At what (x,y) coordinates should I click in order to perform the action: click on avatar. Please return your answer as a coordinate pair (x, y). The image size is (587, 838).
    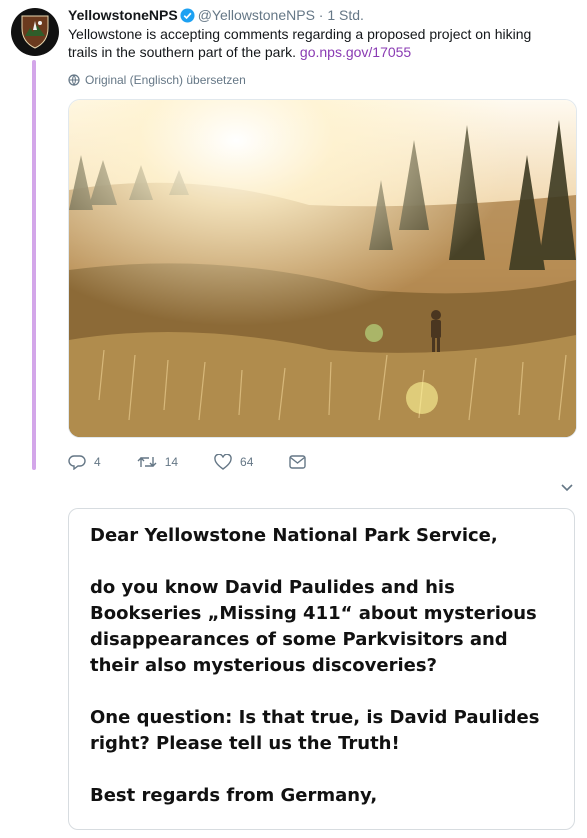
    Looking at the image, I should click on (35, 32).